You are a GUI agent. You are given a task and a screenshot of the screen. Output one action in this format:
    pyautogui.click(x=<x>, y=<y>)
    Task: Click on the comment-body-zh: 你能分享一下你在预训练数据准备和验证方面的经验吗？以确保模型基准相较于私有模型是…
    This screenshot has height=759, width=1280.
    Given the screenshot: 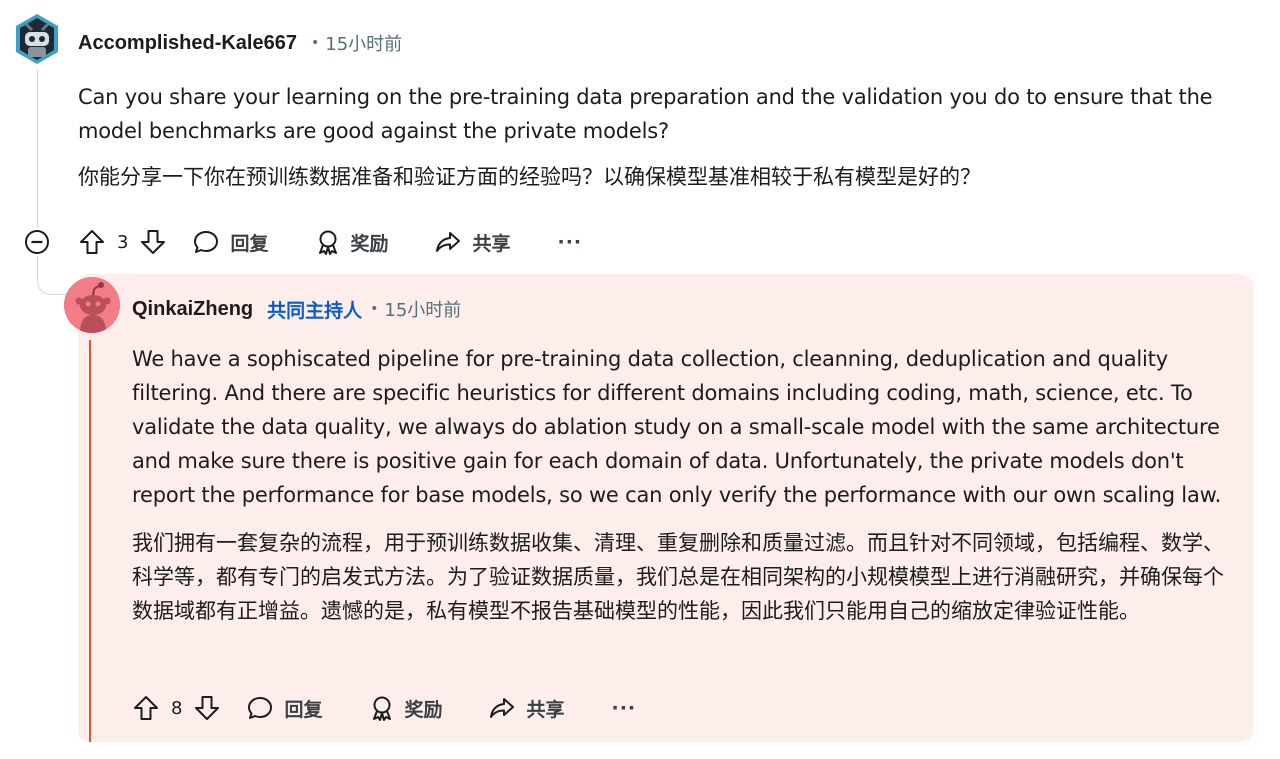 What is the action you would take?
    pyautogui.click(x=529, y=177)
    